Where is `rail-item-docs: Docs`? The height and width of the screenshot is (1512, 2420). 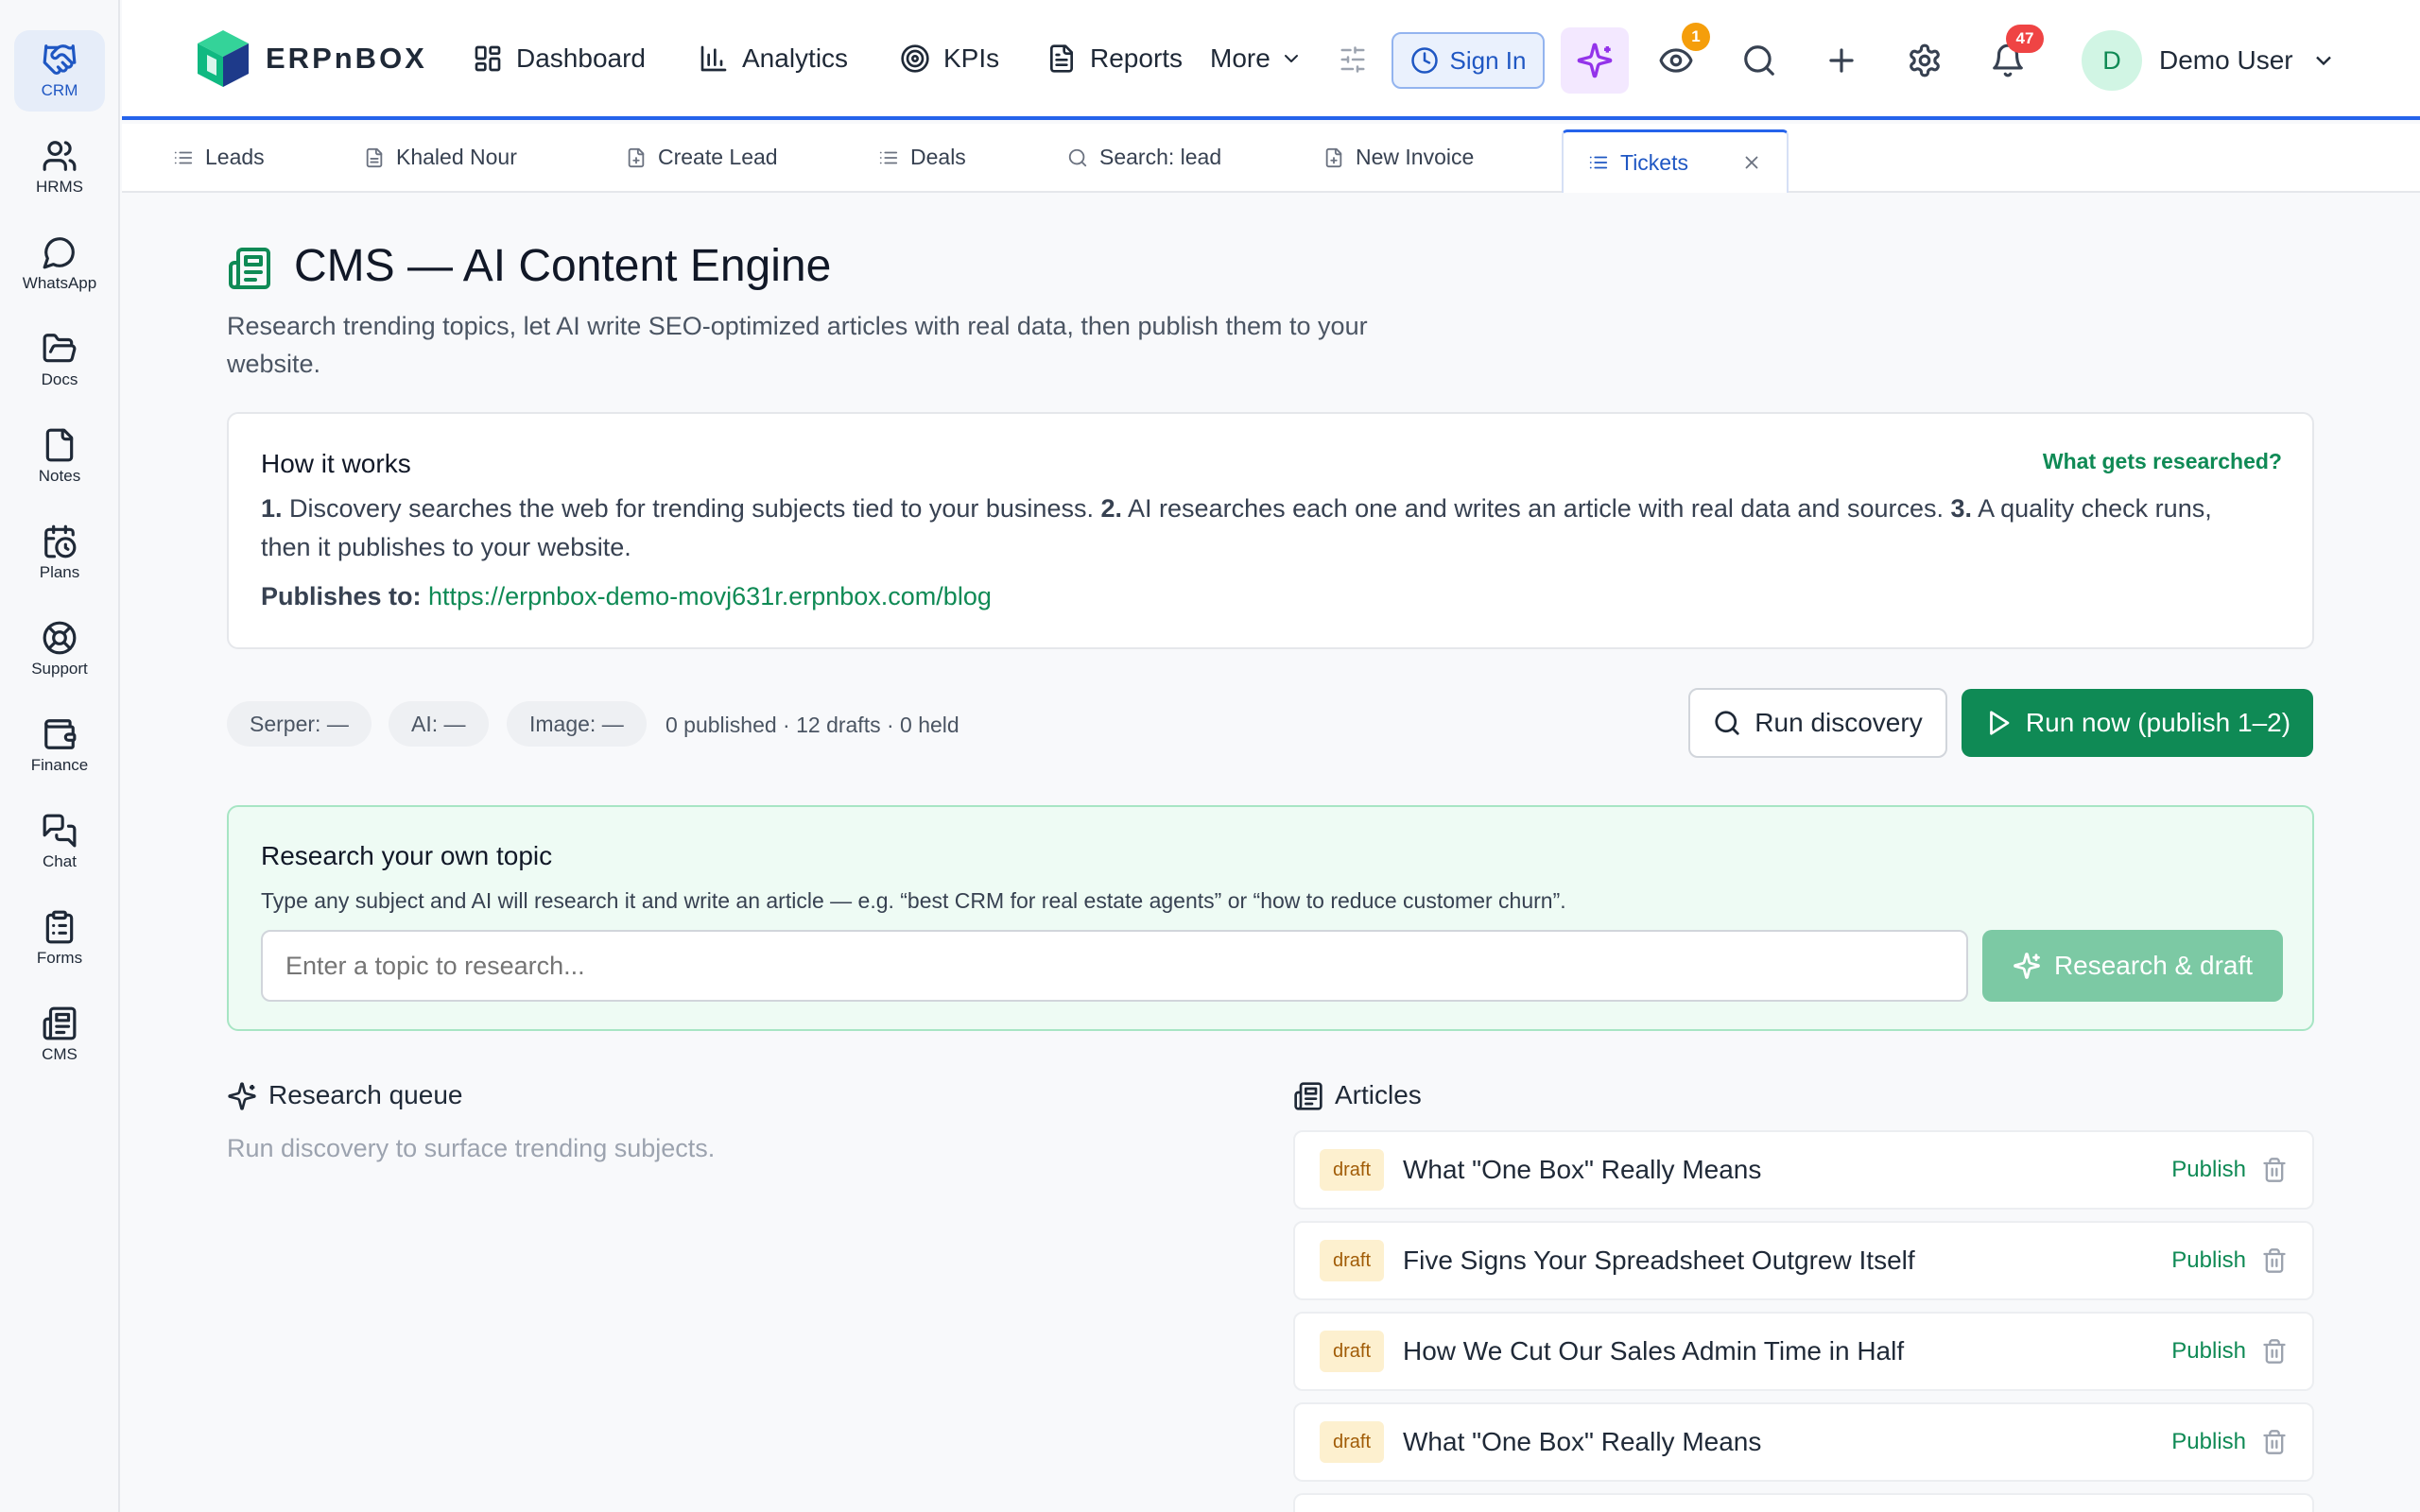 rail-item-docs: Docs is located at coordinates (59, 360).